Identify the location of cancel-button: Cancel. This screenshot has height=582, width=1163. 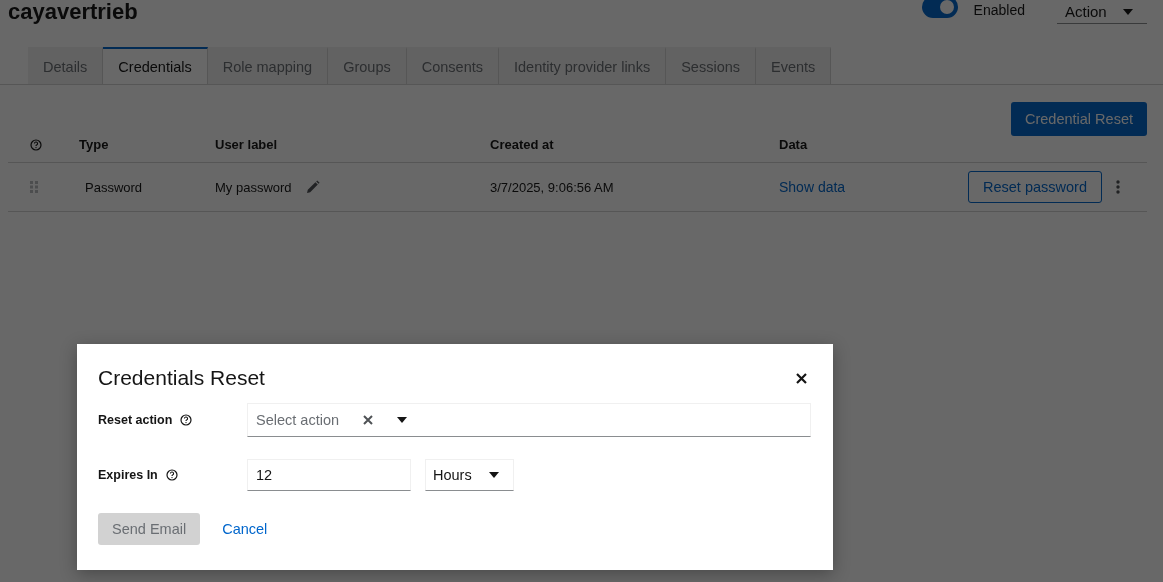
(245, 529).